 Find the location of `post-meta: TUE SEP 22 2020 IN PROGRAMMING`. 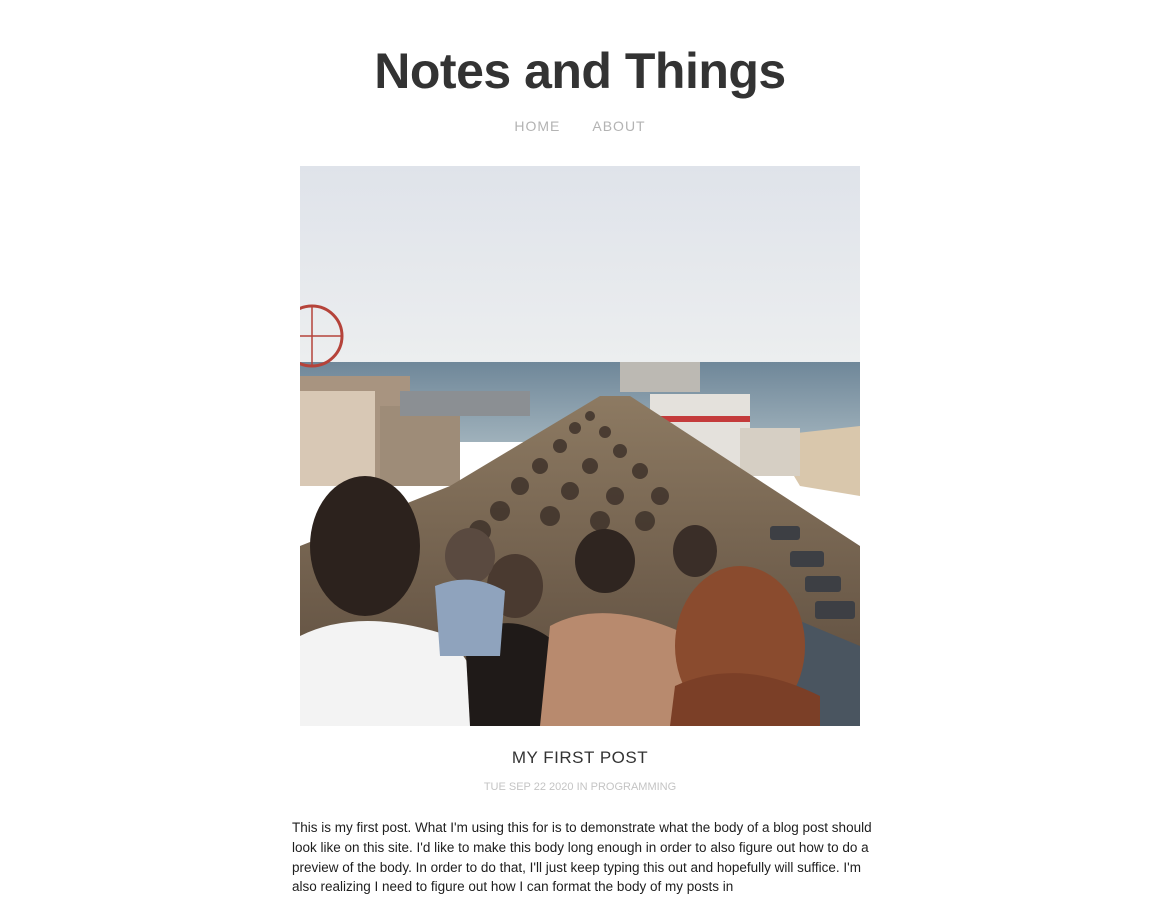

post-meta: TUE SEP 22 2020 IN PROGRAMMING is located at coordinates (580, 787).